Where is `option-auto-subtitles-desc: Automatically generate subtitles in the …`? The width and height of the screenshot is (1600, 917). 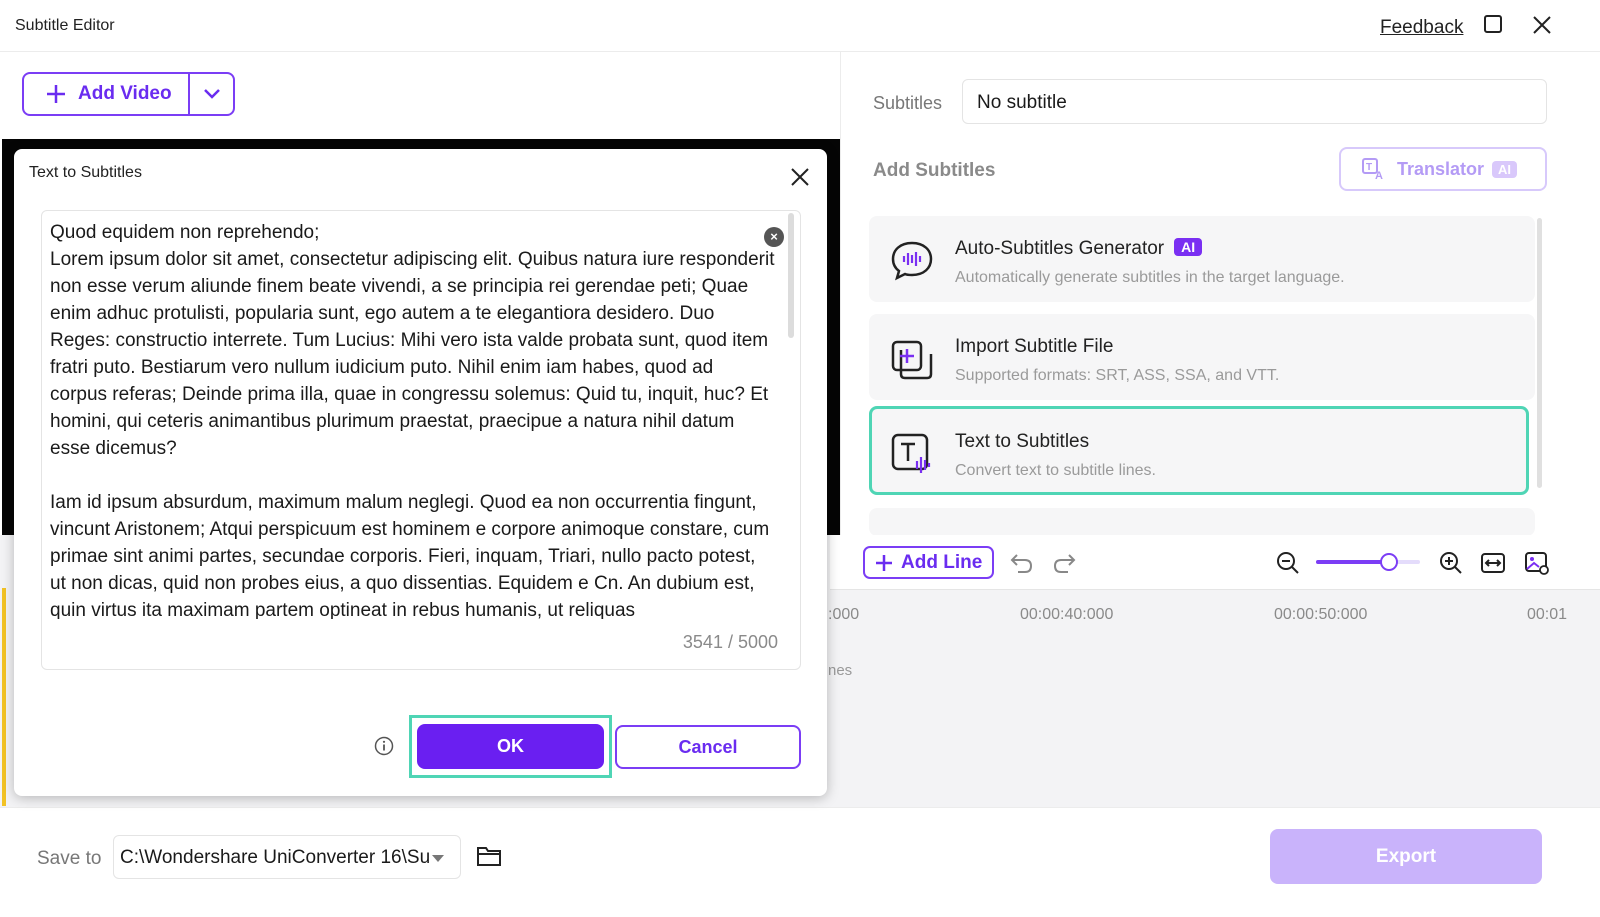
option-auto-subtitles-desc: Automatically generate subtitles in the … is located at coordinates (1150, 277).